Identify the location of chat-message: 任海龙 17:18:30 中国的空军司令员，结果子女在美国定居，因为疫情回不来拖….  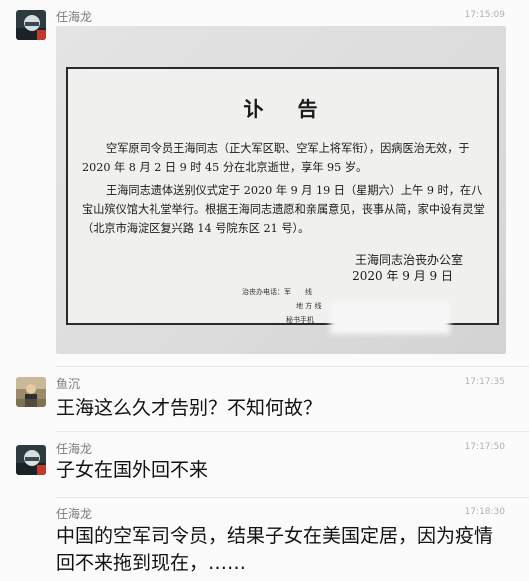
(264, 540).